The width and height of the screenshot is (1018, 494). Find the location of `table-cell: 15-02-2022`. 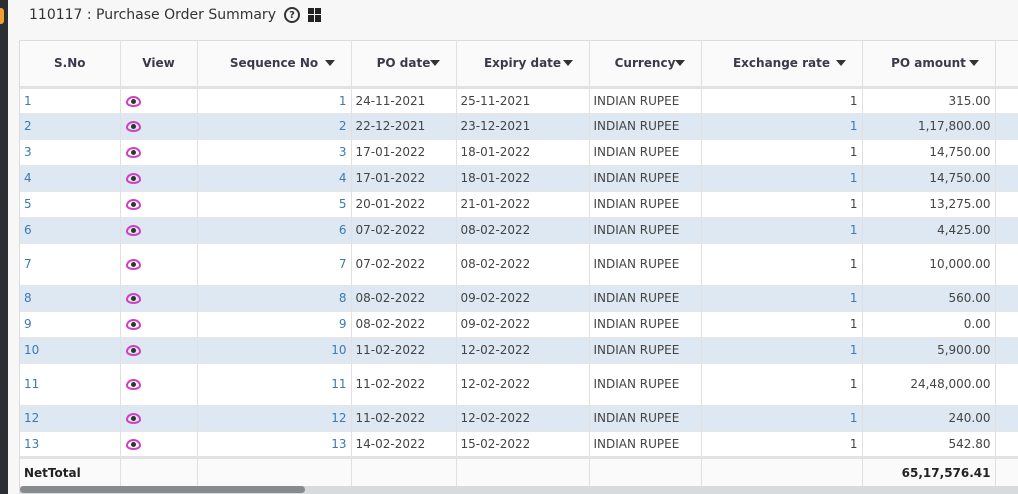

table-cell: 15-02-2022 is located at coordinates (523, 444).